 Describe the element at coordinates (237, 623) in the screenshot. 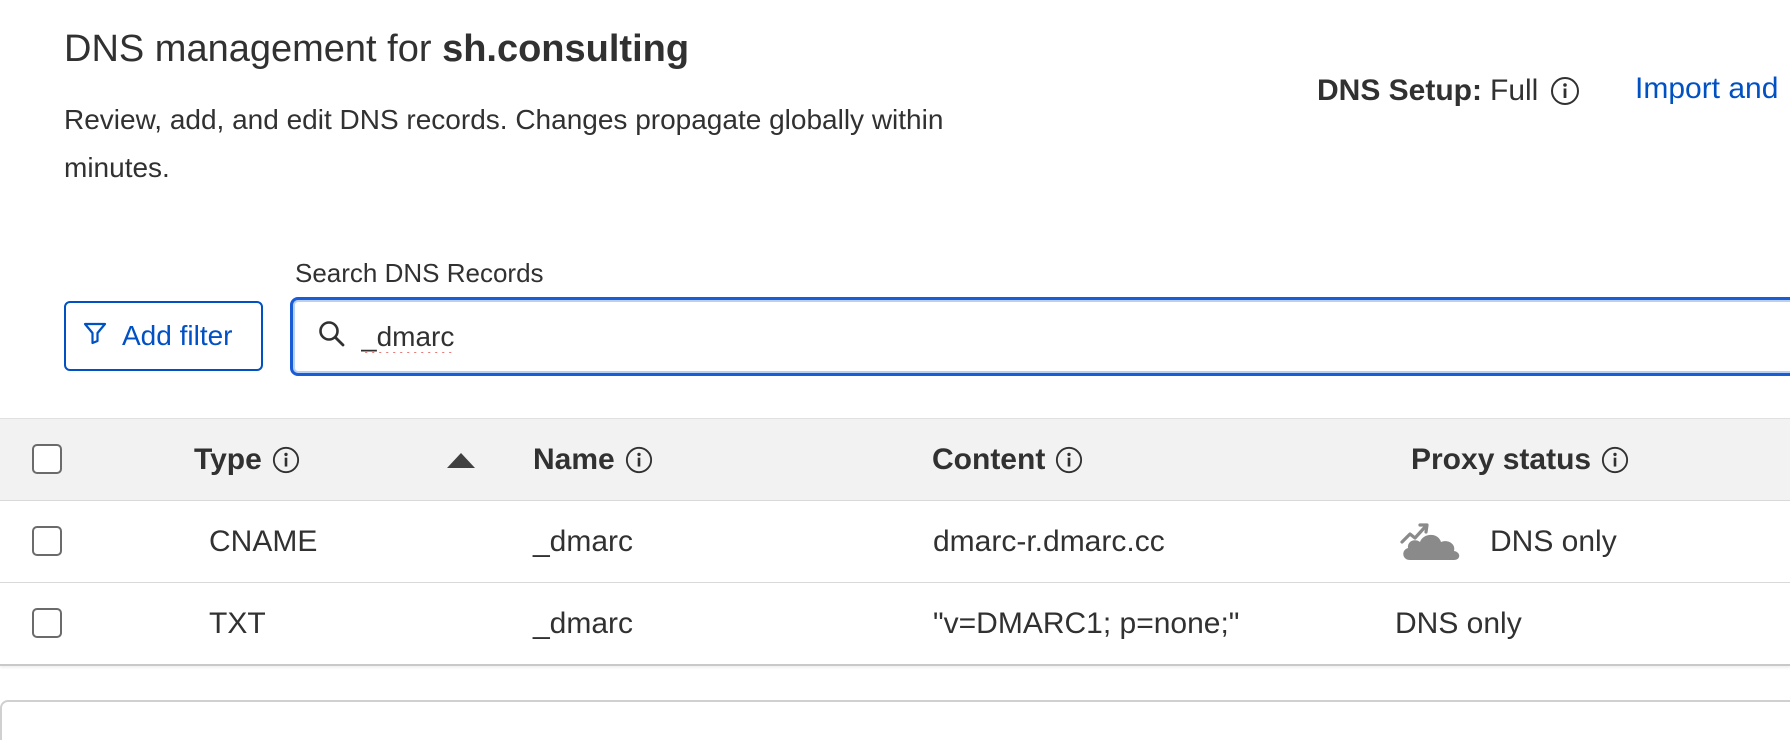

I see `record-type: TXT` at that location.